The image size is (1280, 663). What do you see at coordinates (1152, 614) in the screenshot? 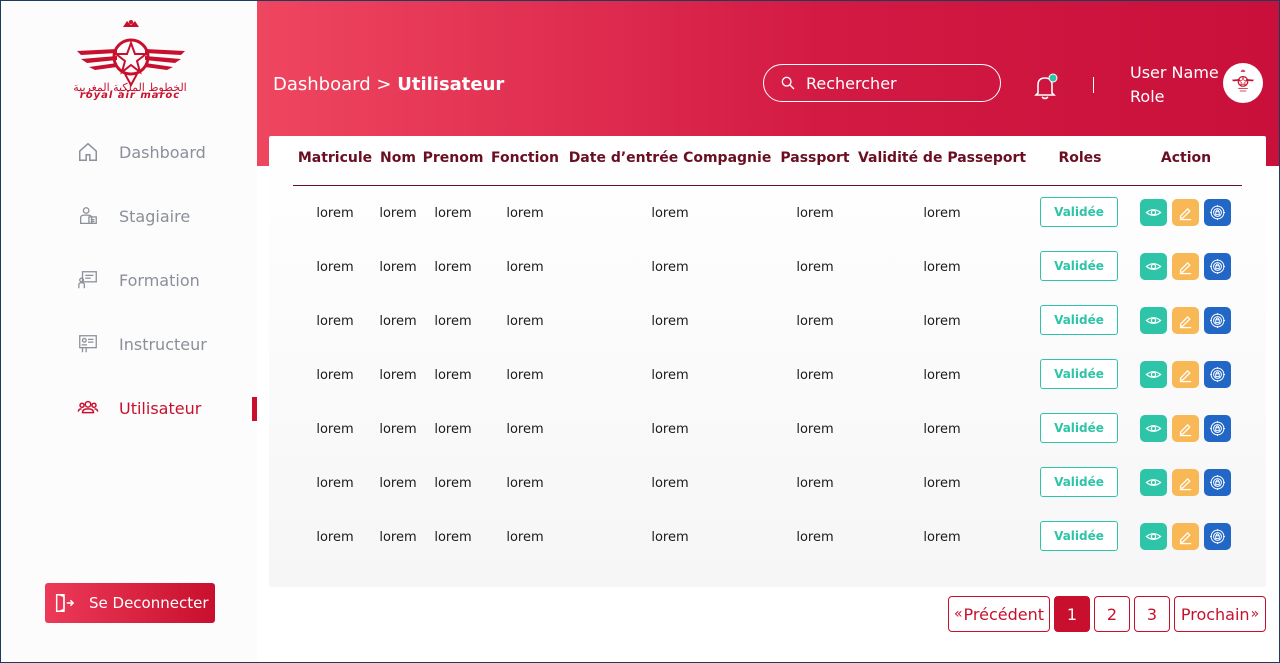
I see `pagination-page-3: 3` at bounding box center [1152, 614].